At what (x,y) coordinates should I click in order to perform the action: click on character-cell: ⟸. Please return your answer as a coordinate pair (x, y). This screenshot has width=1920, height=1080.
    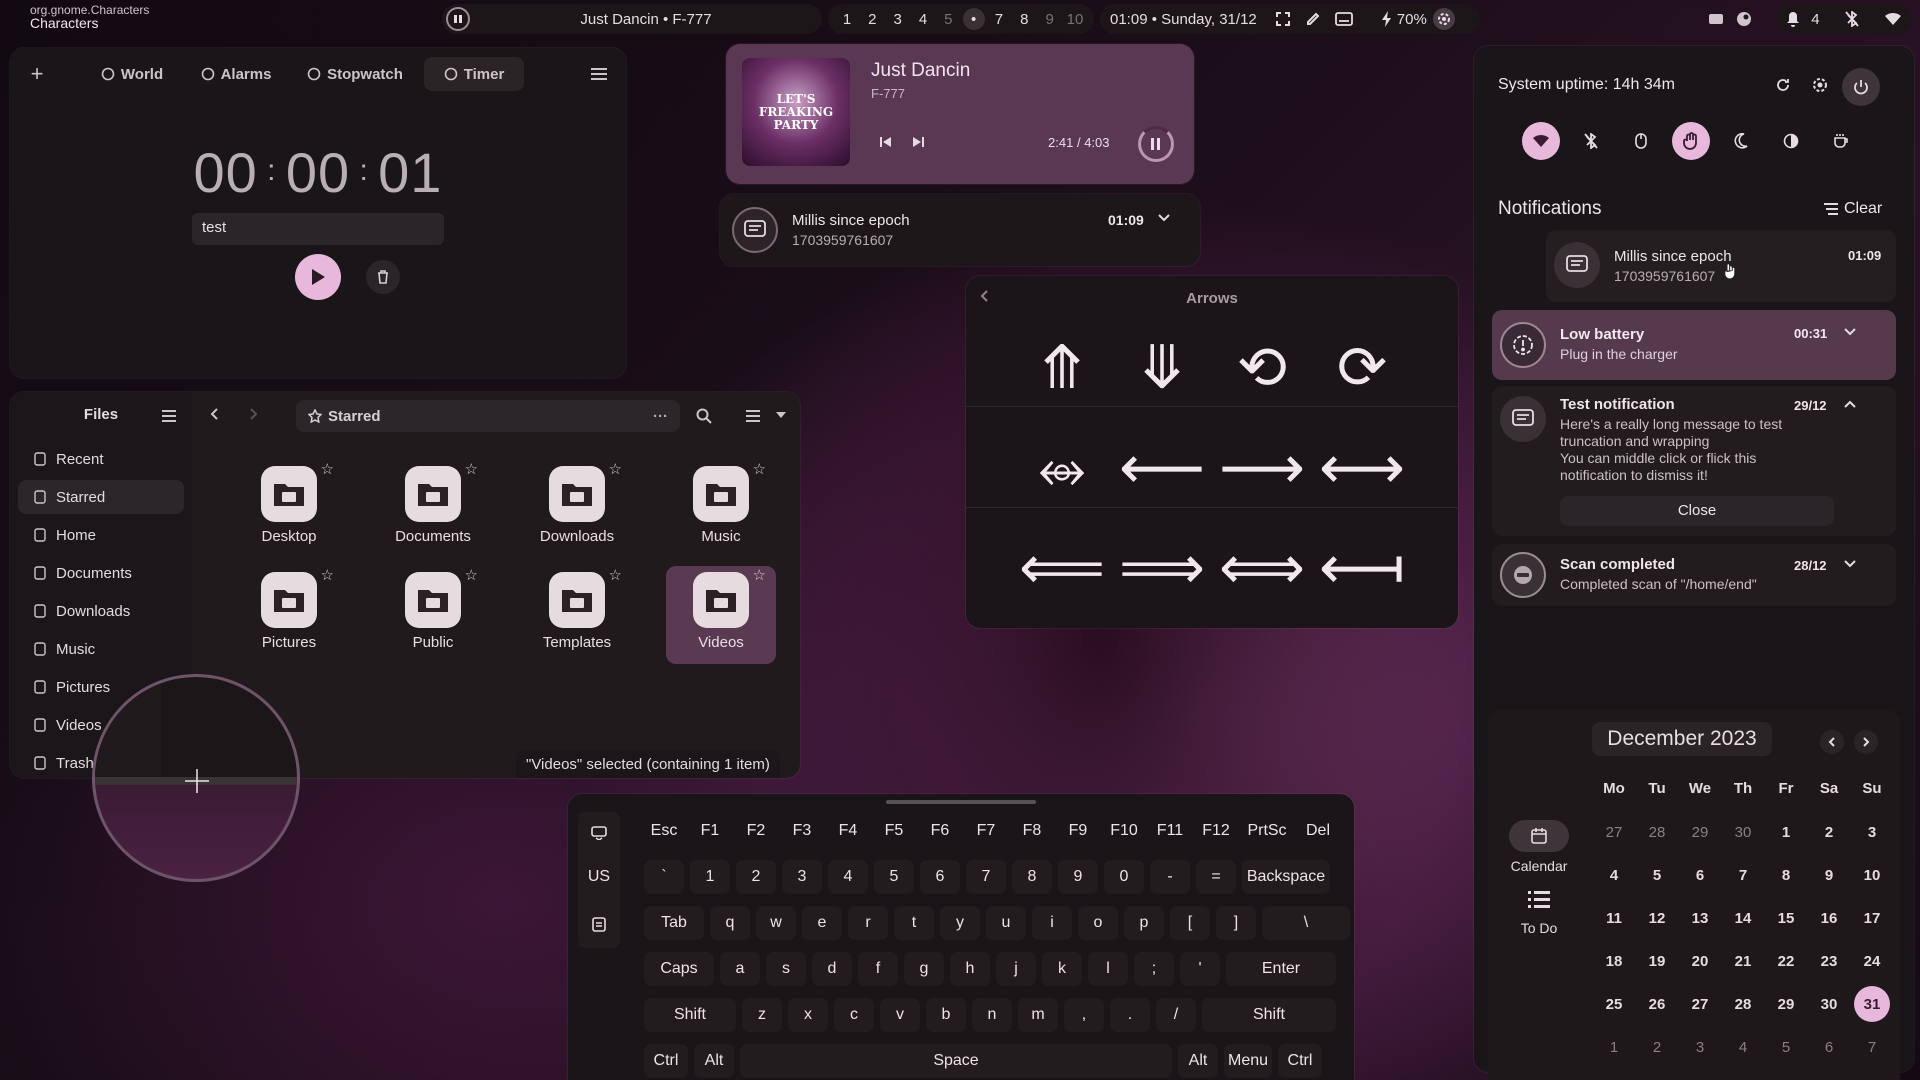
    Looking at the image, I should click on (1062, 568).